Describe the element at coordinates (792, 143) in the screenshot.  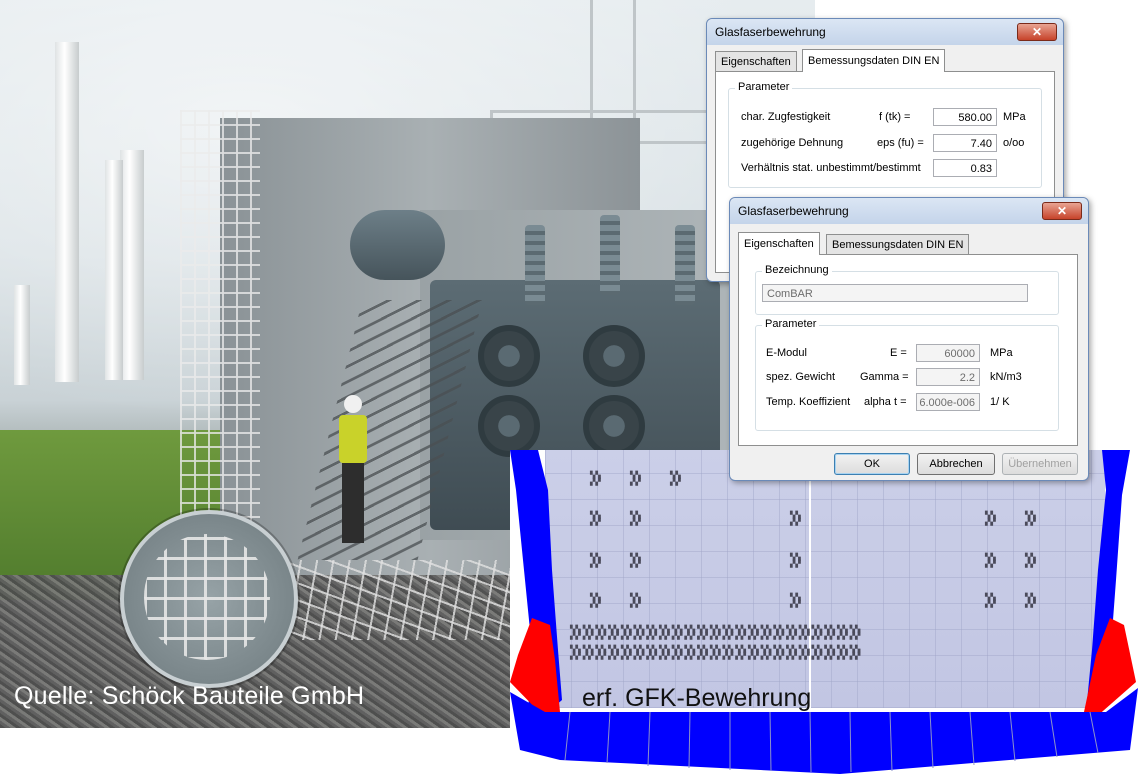
I see `strain-label: zugehörige Dehnung` at that location.